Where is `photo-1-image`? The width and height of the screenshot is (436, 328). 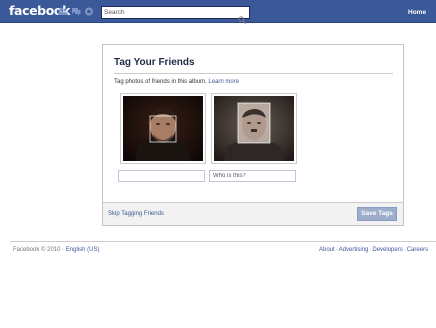 photo-1-image is located at coordinates (163, 128).